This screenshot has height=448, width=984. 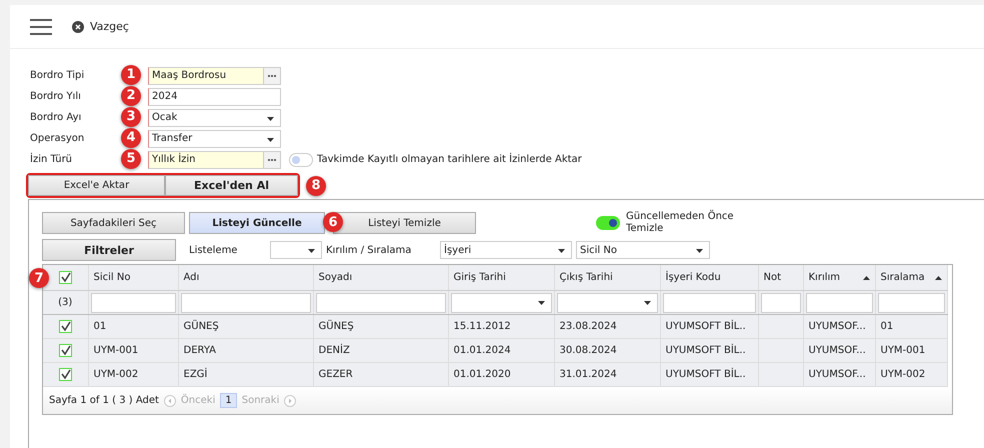 I want to click on column-header: Çıkış Tarihi, so click(x=607, y=277).